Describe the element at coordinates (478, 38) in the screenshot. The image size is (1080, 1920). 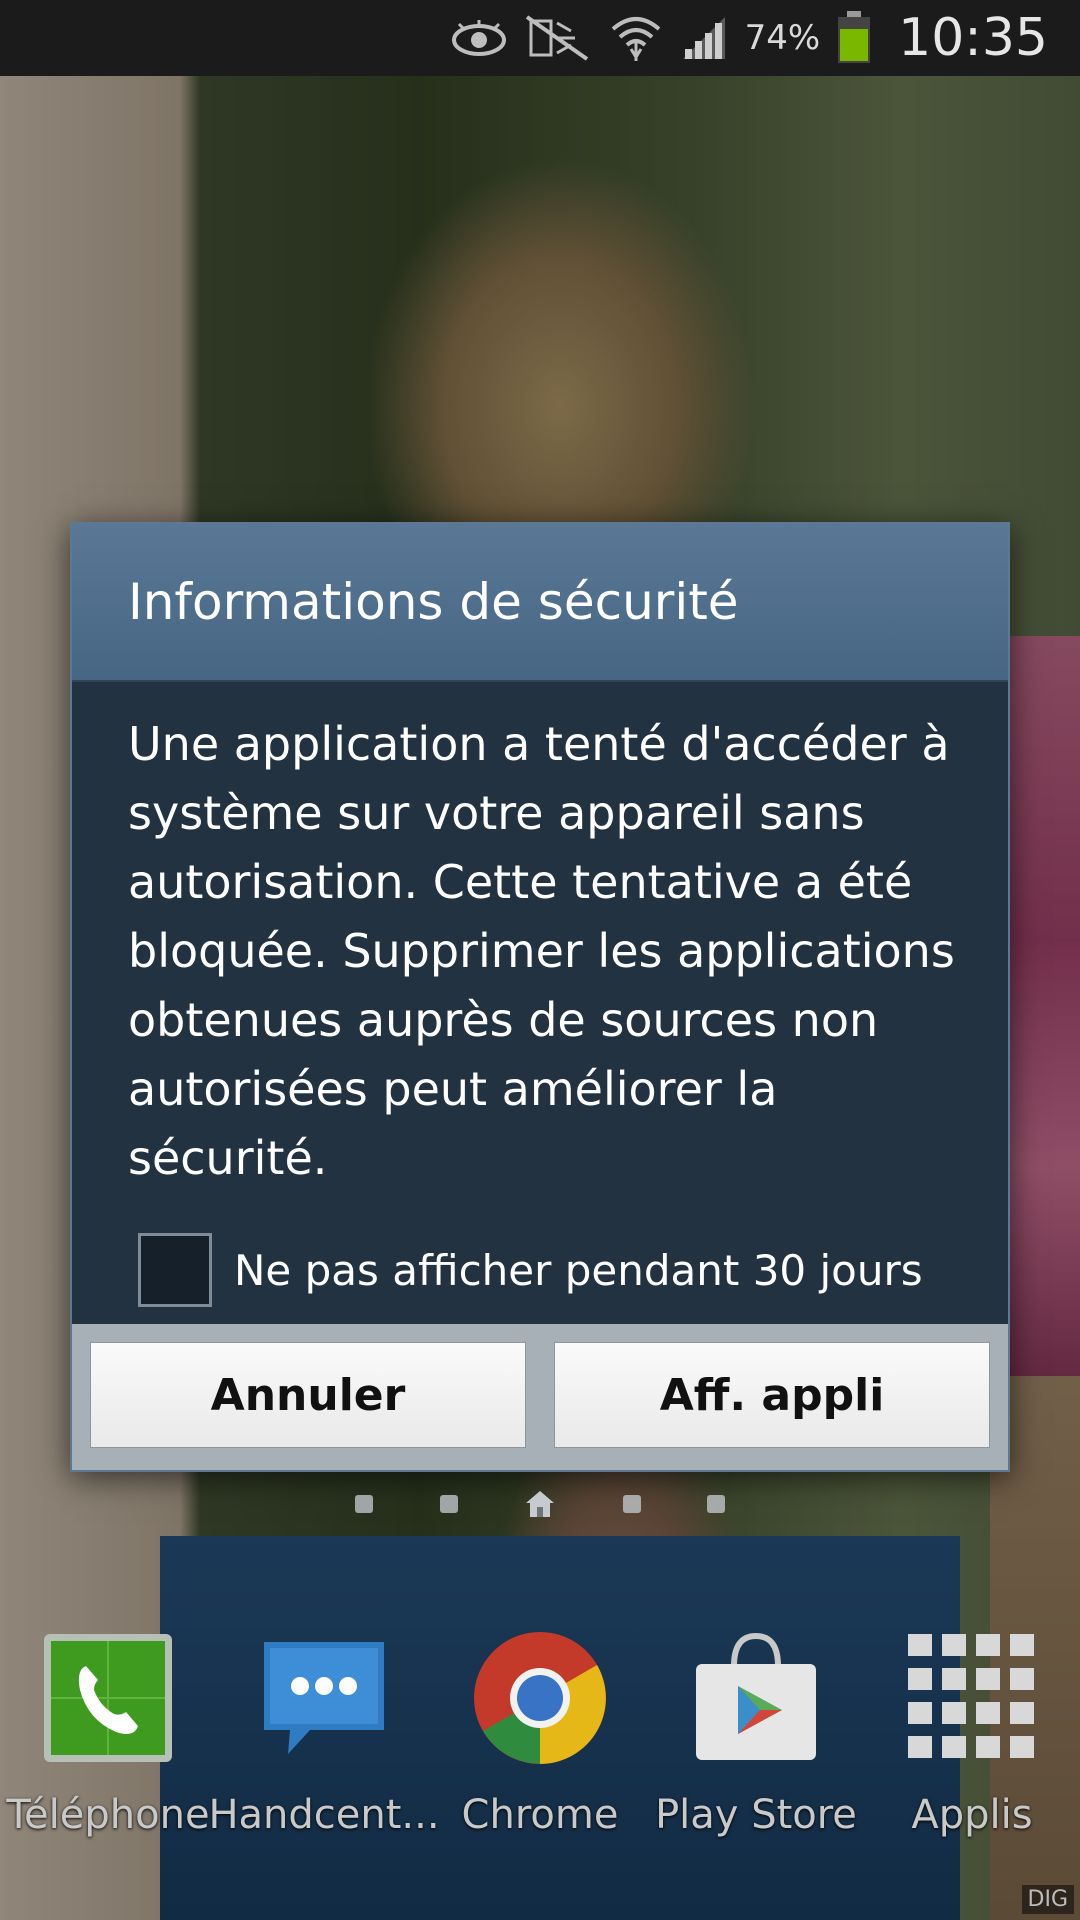
I see `eye-icon` at that location.